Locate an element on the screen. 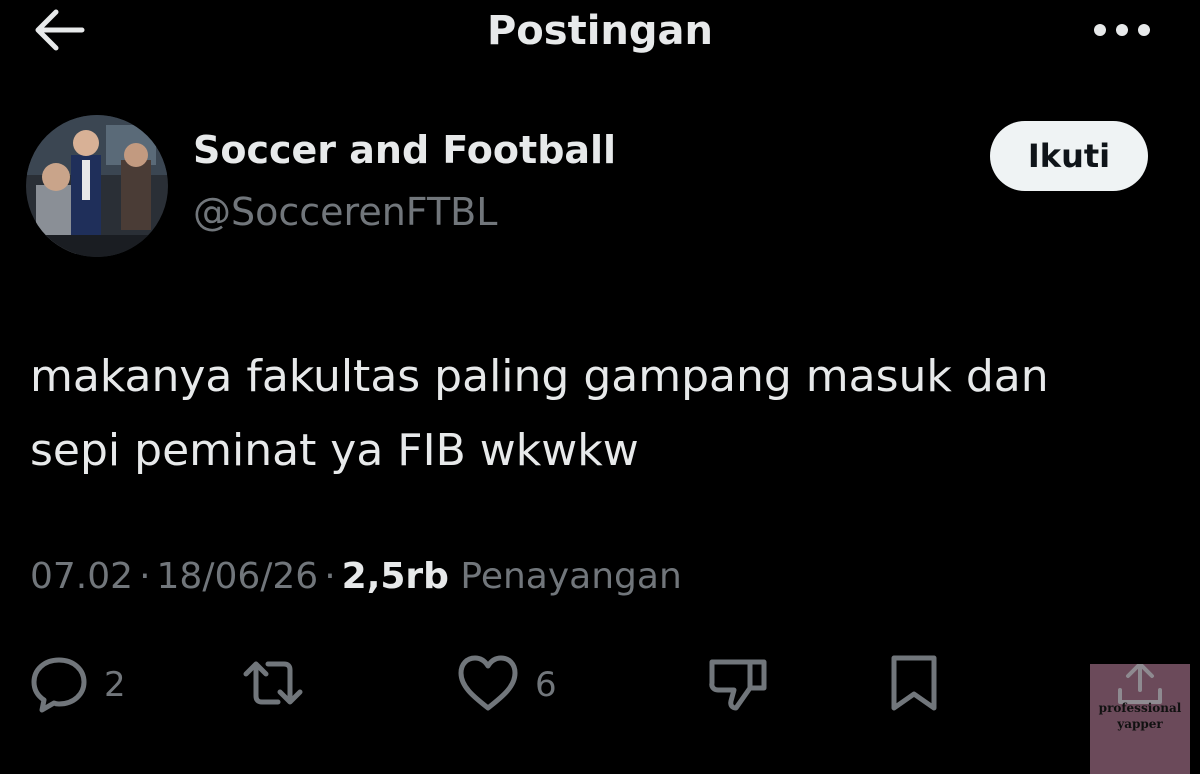 The image size is (1200, 774). dislike-button is located at coordinates (738, 685).